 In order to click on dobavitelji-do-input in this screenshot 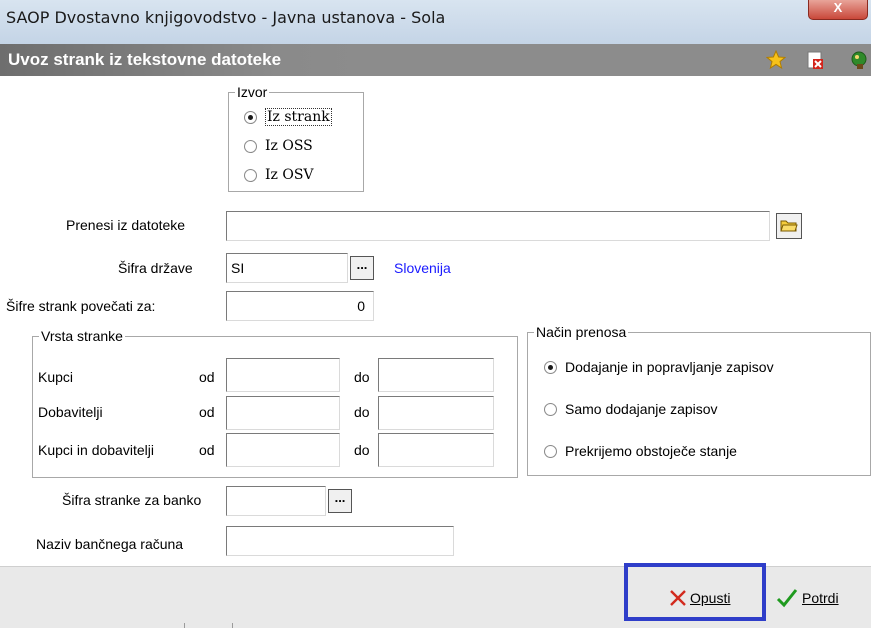, I will do `click(436, 413)`.